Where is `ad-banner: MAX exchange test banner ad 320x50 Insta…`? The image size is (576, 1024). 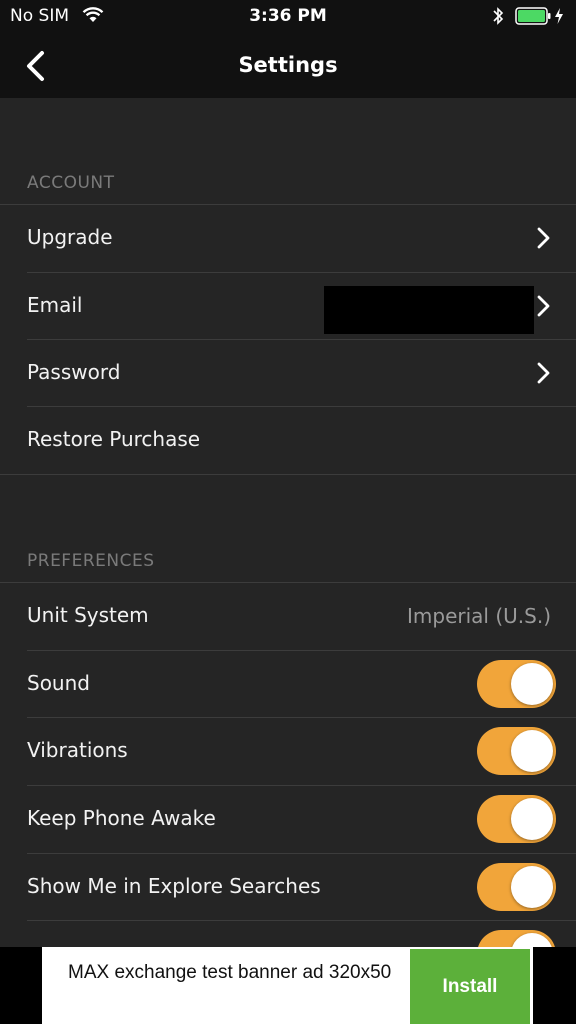 ad-banner: MAX exchange test banner ad 320x50 Insta… is located at coordinates (287, 985).